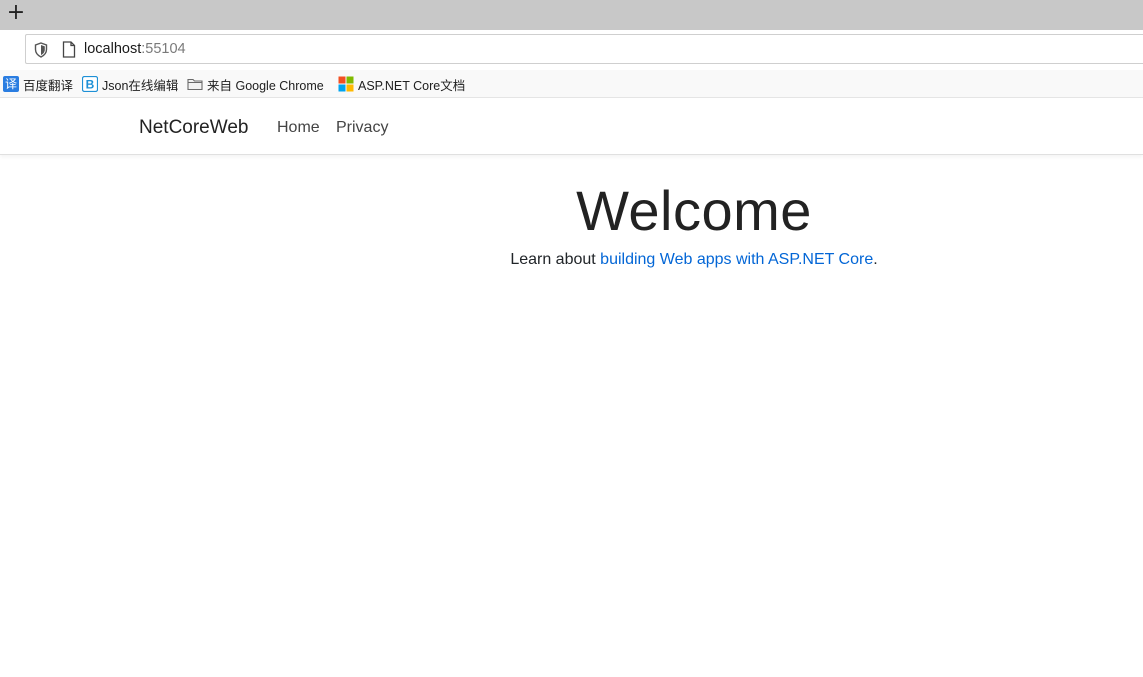 The height and width of the screenshot is (677, 1143). I want to click on bookmark-label: 百度翻译, so click(48, 85).